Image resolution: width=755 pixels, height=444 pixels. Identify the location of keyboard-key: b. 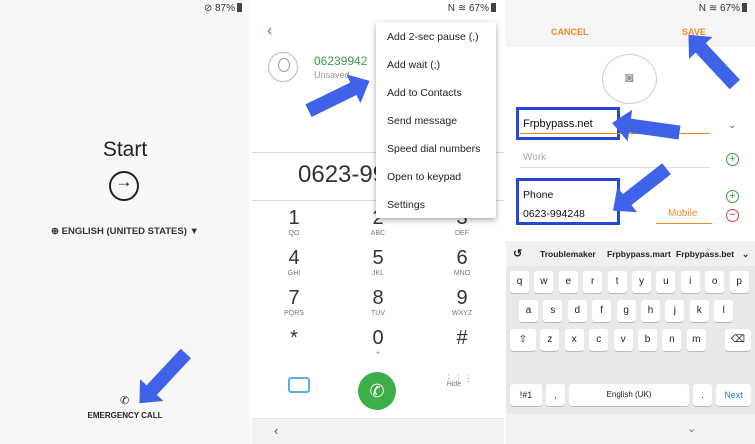
(647, 340).